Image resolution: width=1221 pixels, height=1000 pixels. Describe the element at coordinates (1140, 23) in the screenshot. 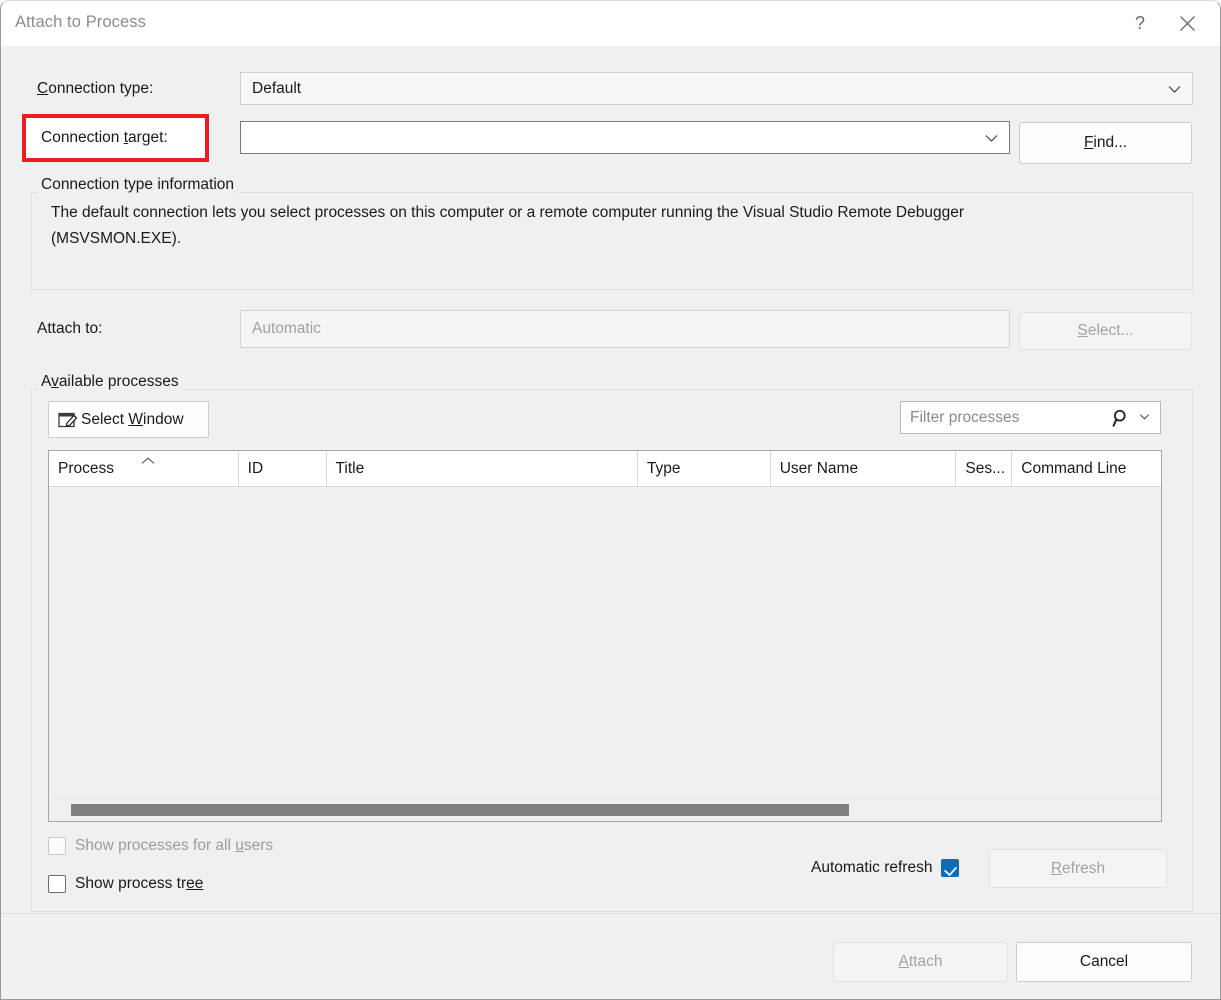

I see `help-icon: ?` at that location.